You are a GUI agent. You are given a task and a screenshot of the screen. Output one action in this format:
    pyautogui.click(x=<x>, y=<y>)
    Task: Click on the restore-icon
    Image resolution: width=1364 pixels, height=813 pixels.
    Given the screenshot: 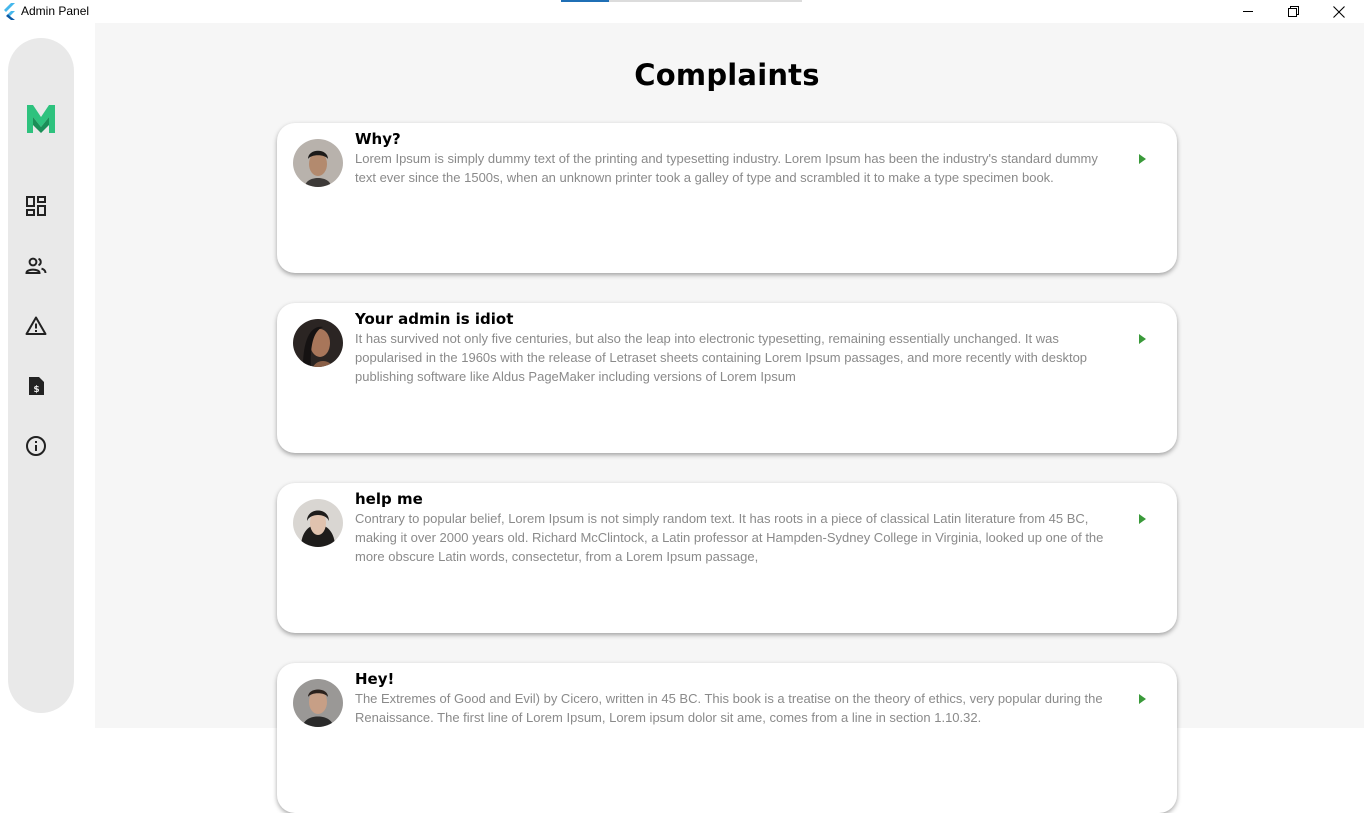 What is the action you would take?
    pyautogui.click(x=1293, y=11)
    